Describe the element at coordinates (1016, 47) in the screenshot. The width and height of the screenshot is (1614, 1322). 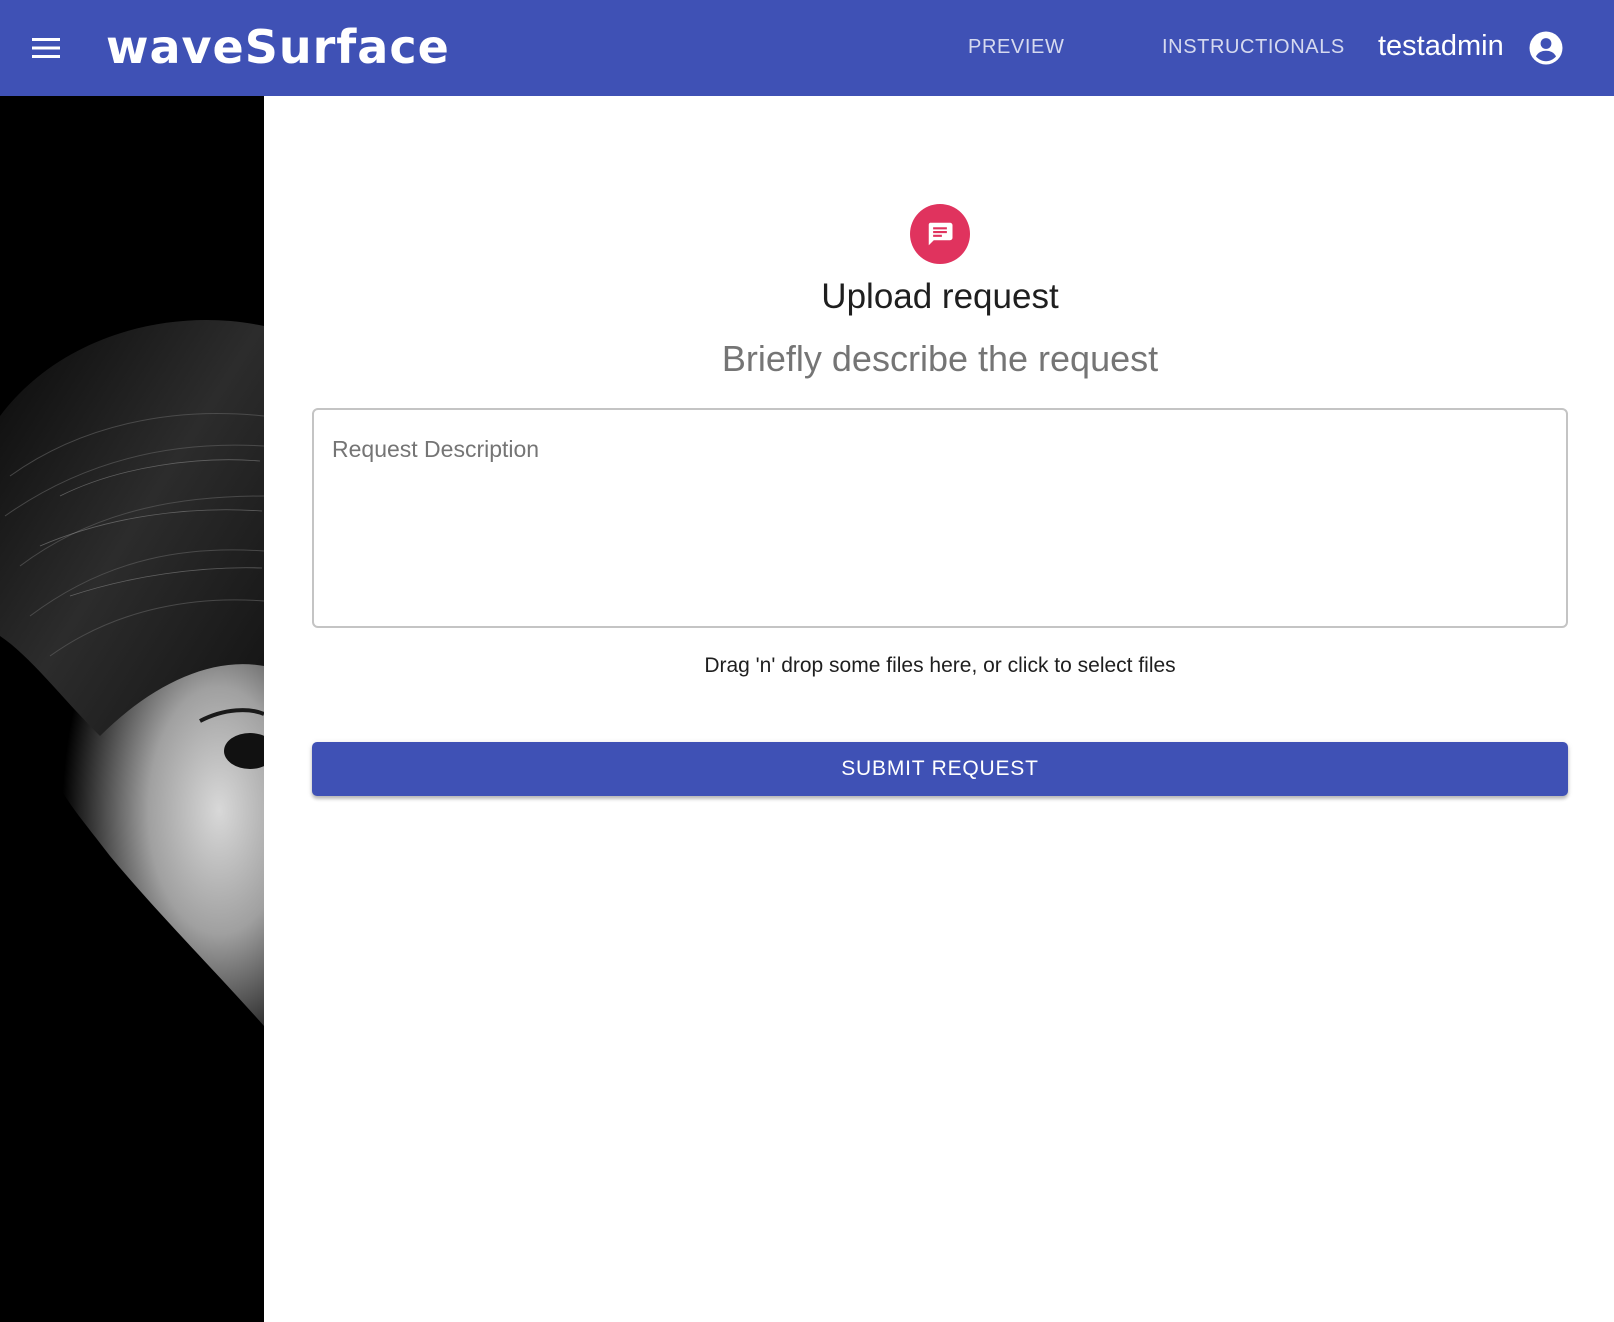
I see `nav-preview-link: PREVIEW` at that location.